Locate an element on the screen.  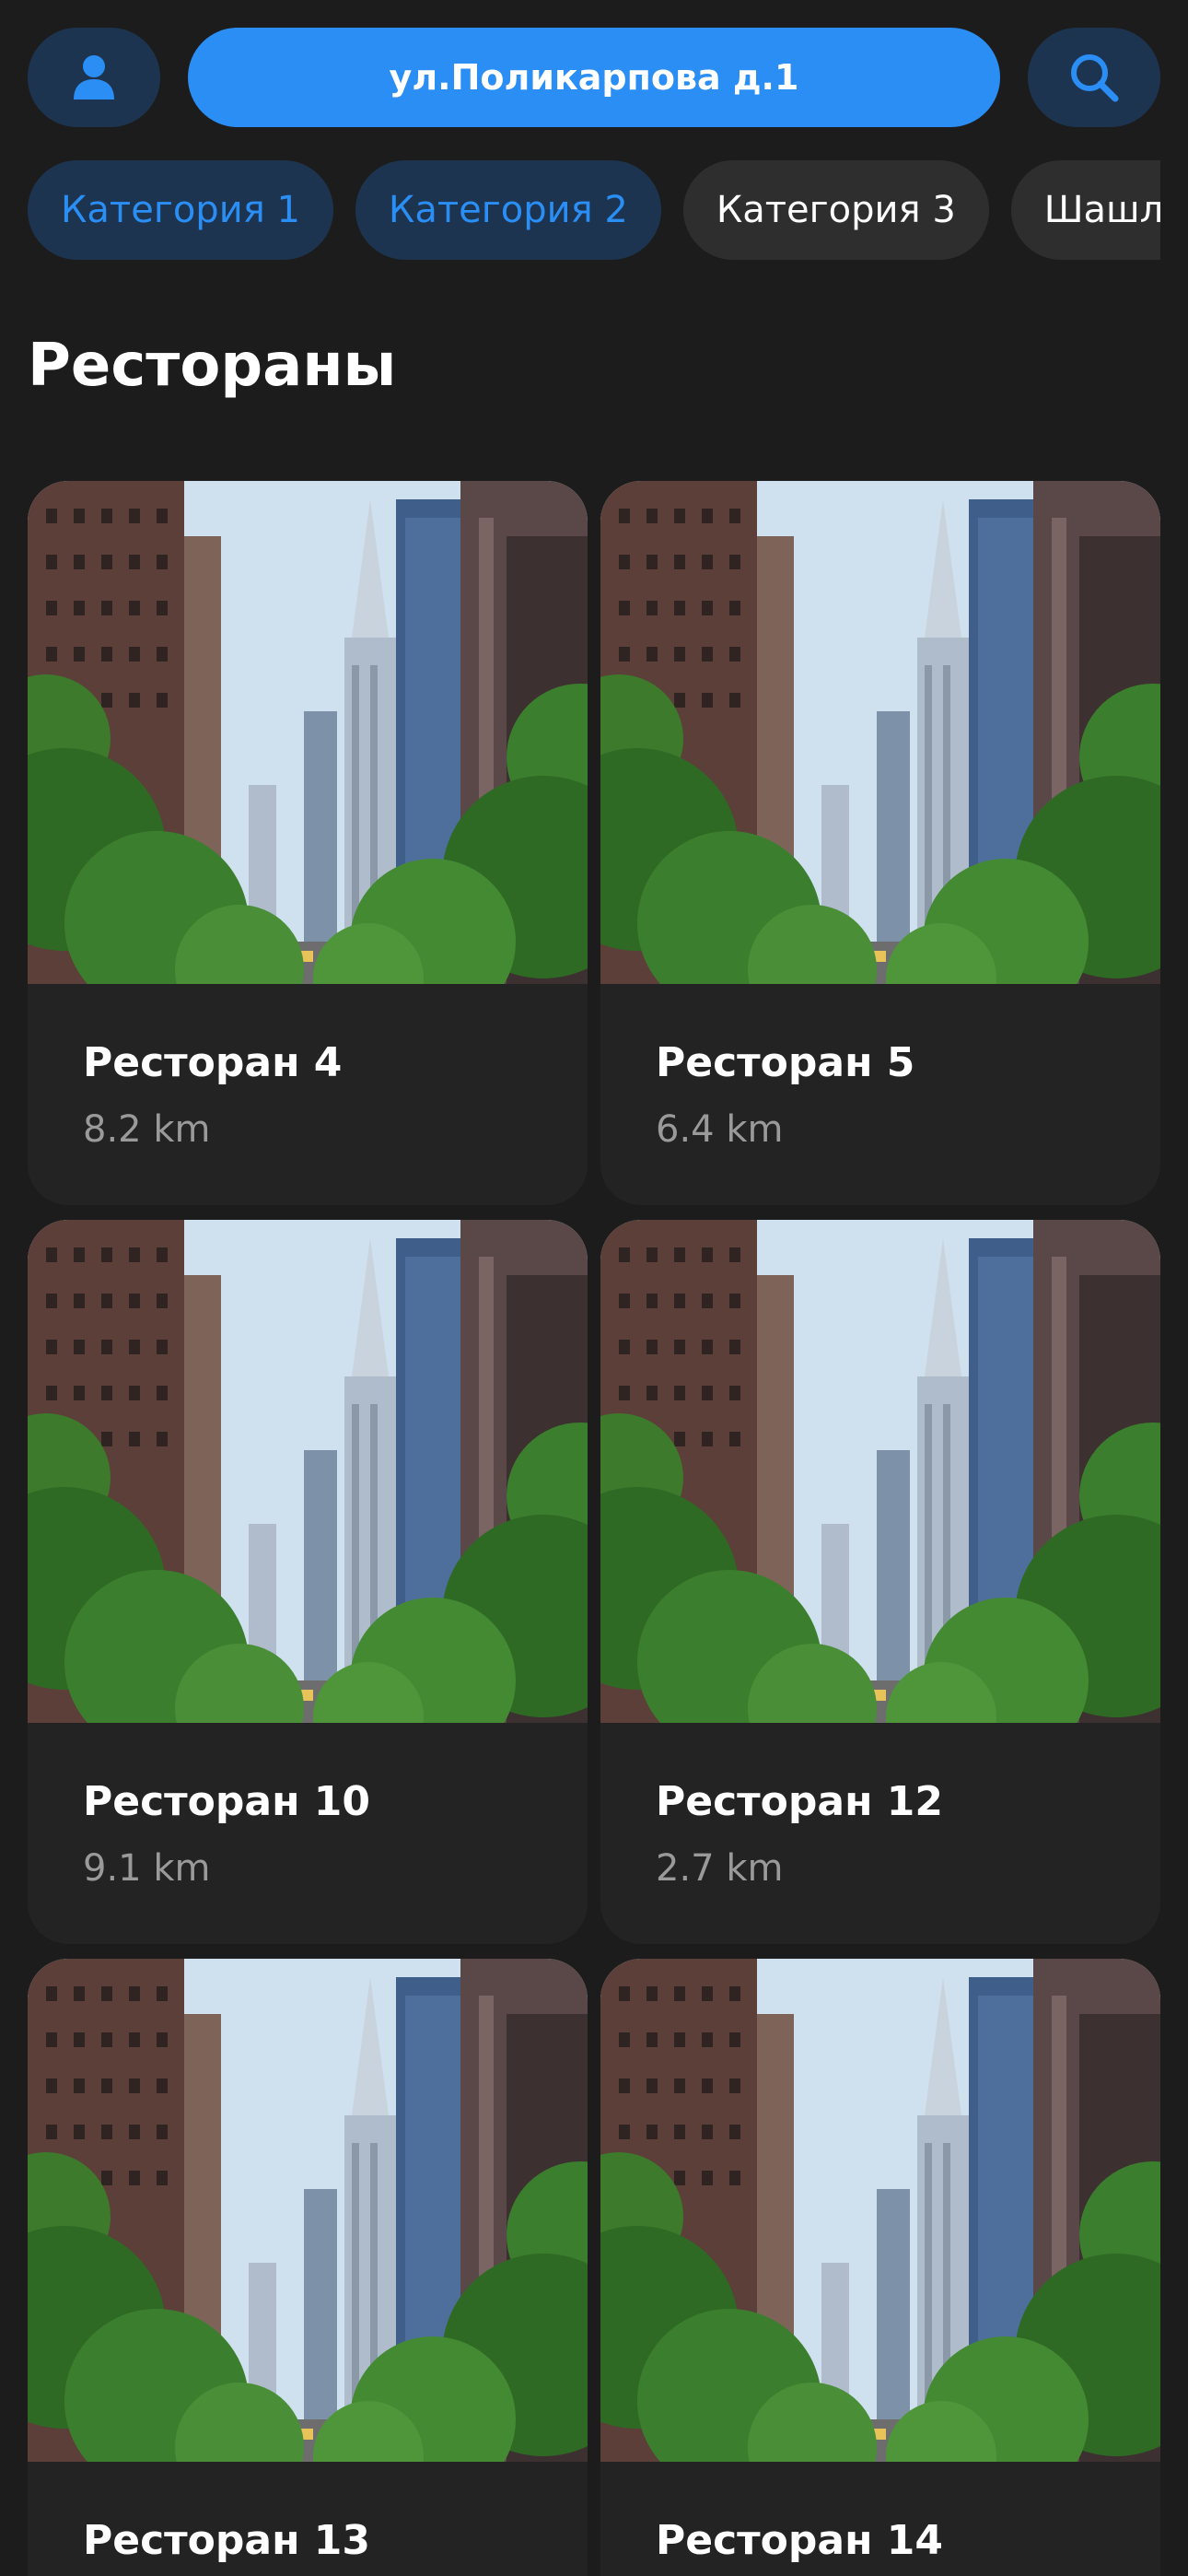
restaurant-card: Ресторан 12 2.7 km is located at coordinates (880, 1582).